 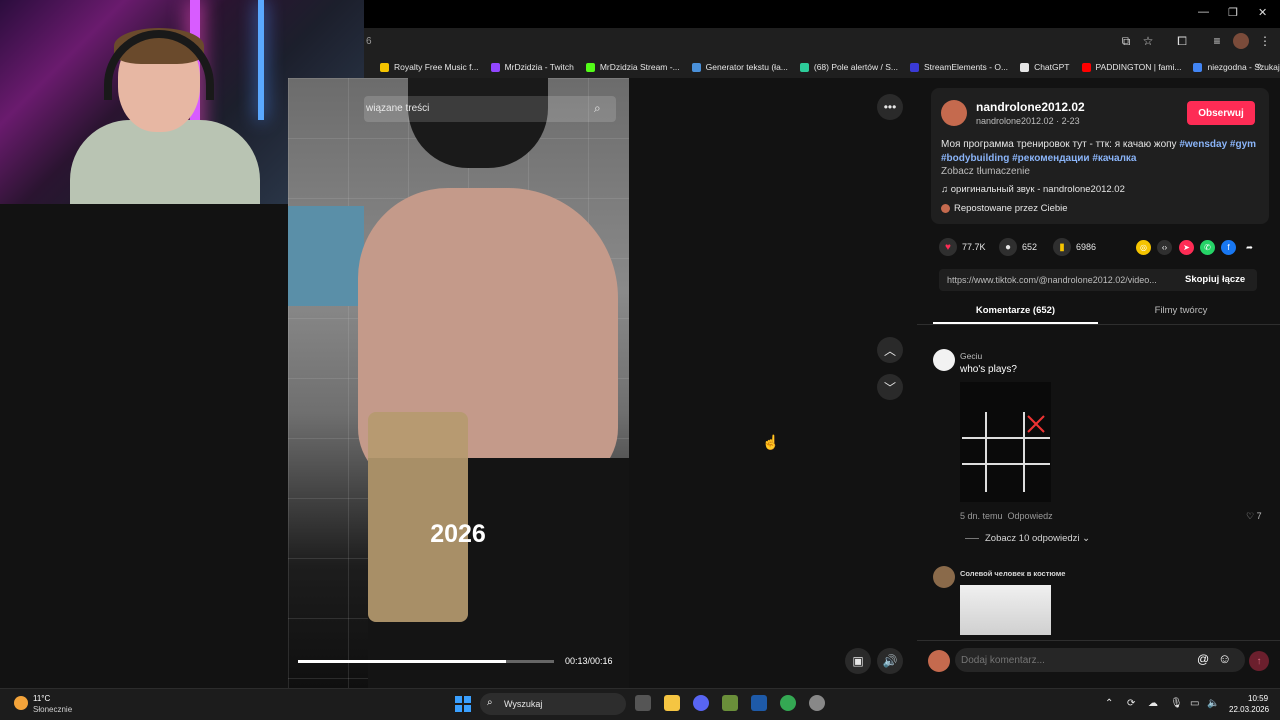 What do you see at coordinates (1033, 189) in the screenshot?
I see `sound-link: ♫ оригинальный звук - nandrolone2012.02` at bounding box center [1033, 189].